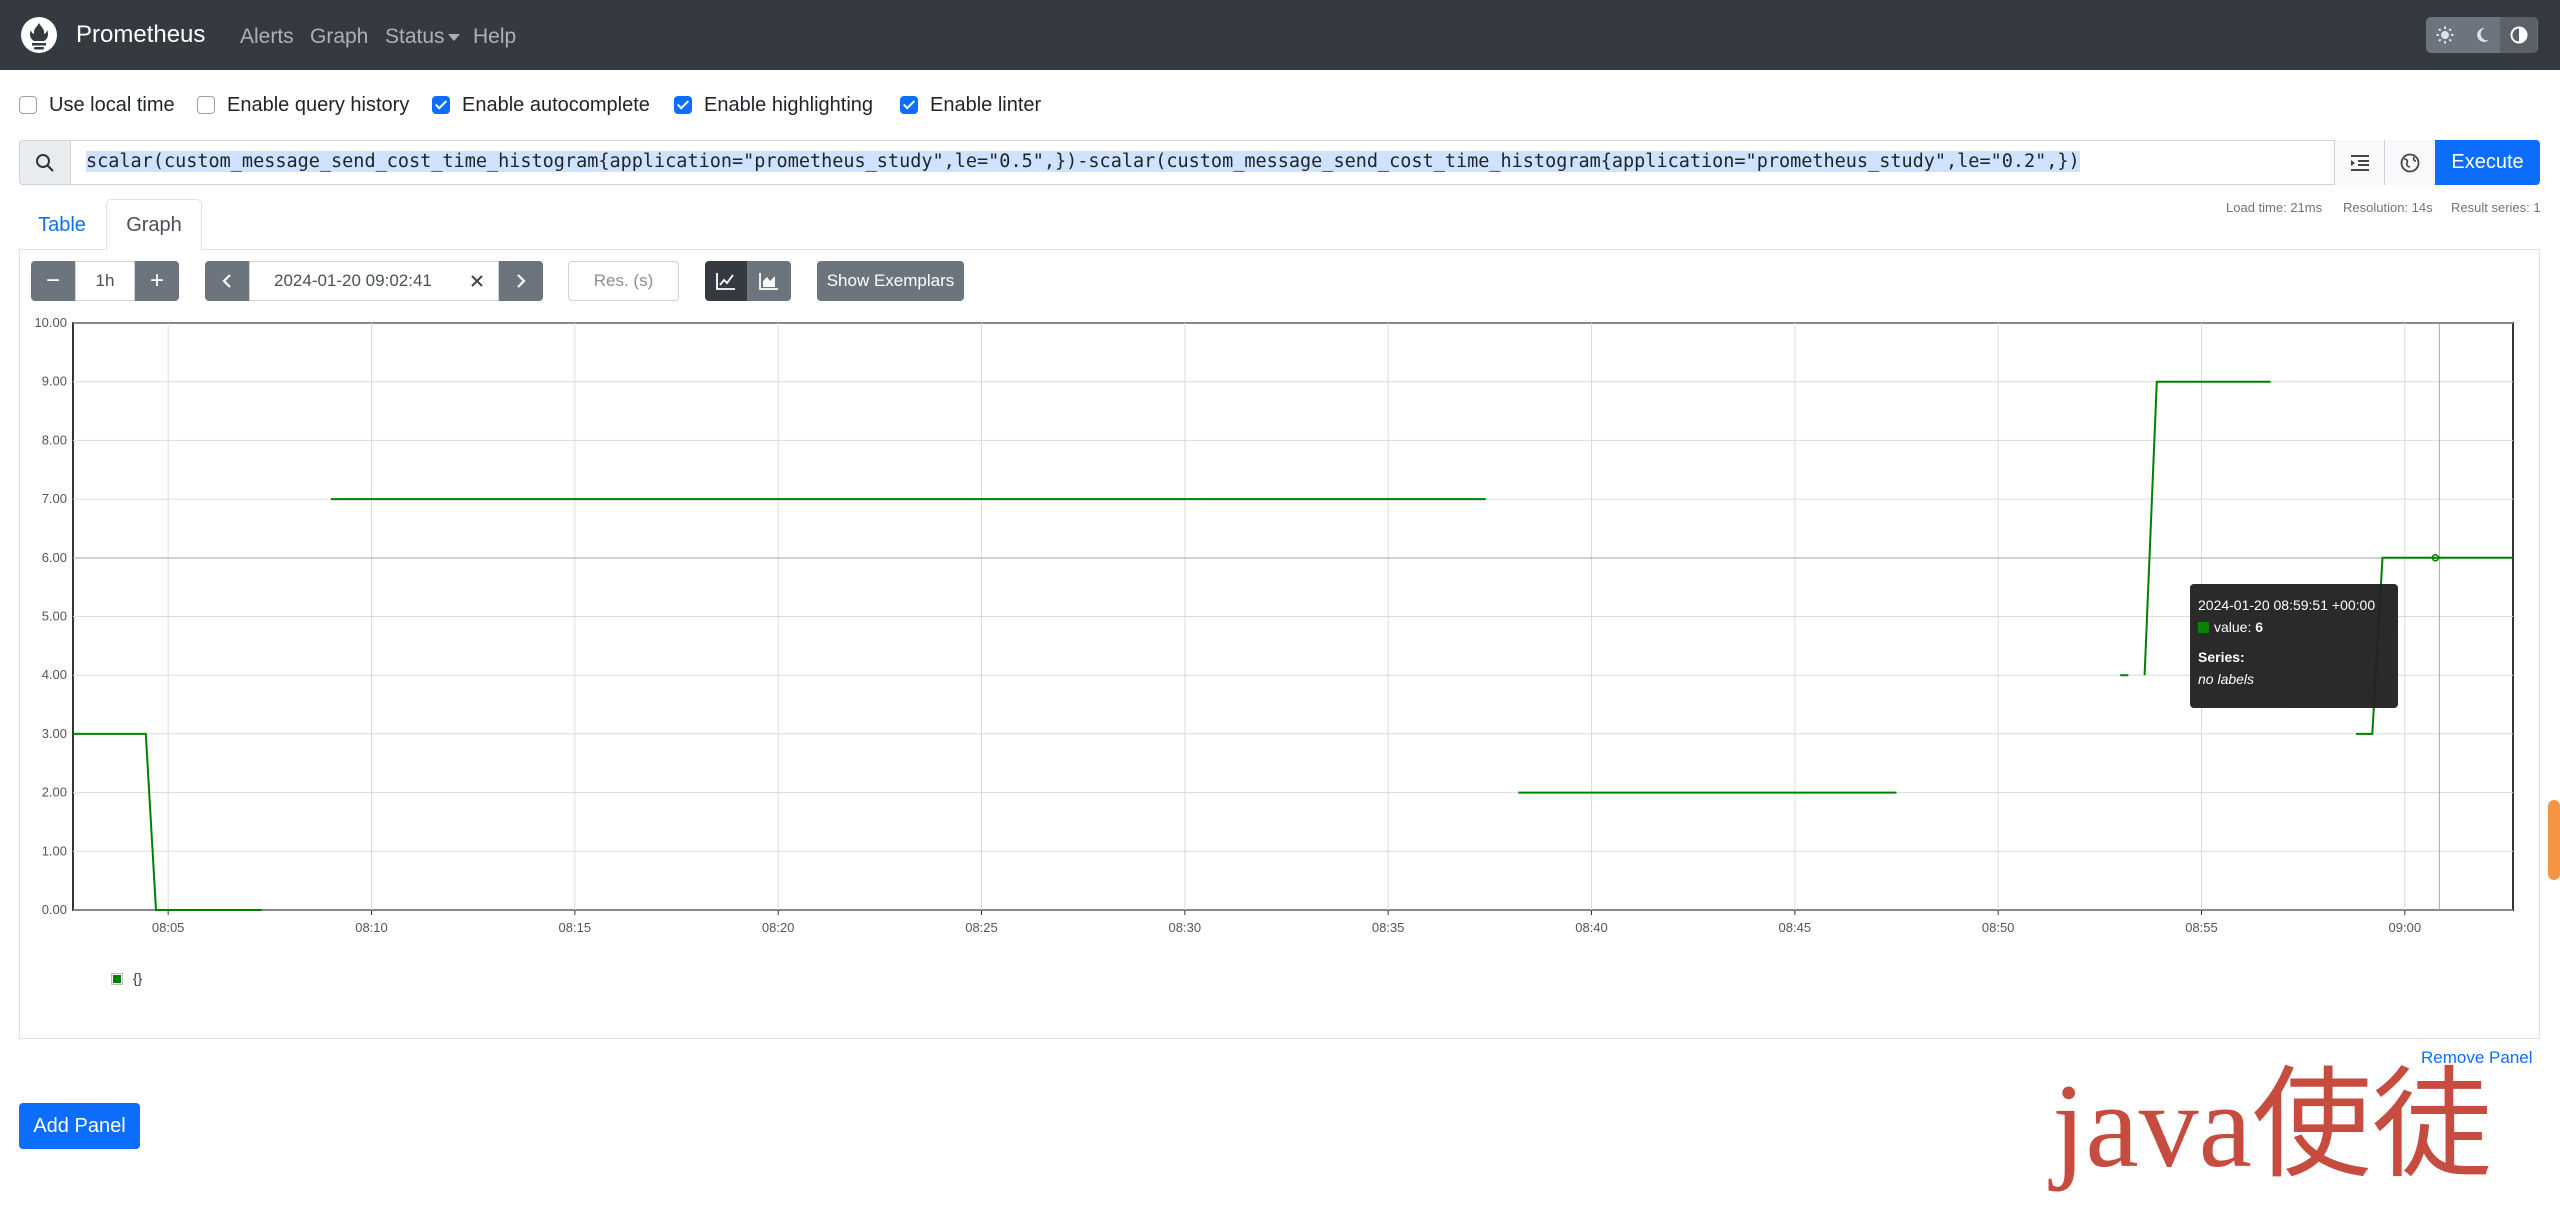  Describe the element at coordinates (909, 105) in the screenshot. I see `linter-checkbox` at that location.